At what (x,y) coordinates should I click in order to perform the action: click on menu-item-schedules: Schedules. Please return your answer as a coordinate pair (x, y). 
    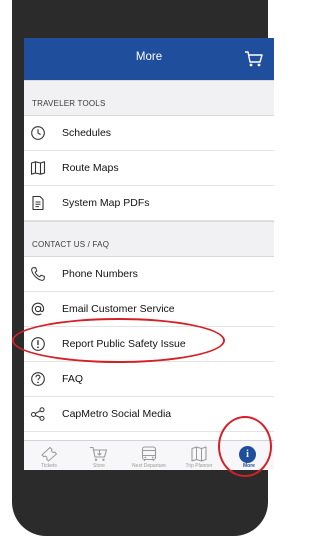
    Looking at the image, I should click on (149, 133).